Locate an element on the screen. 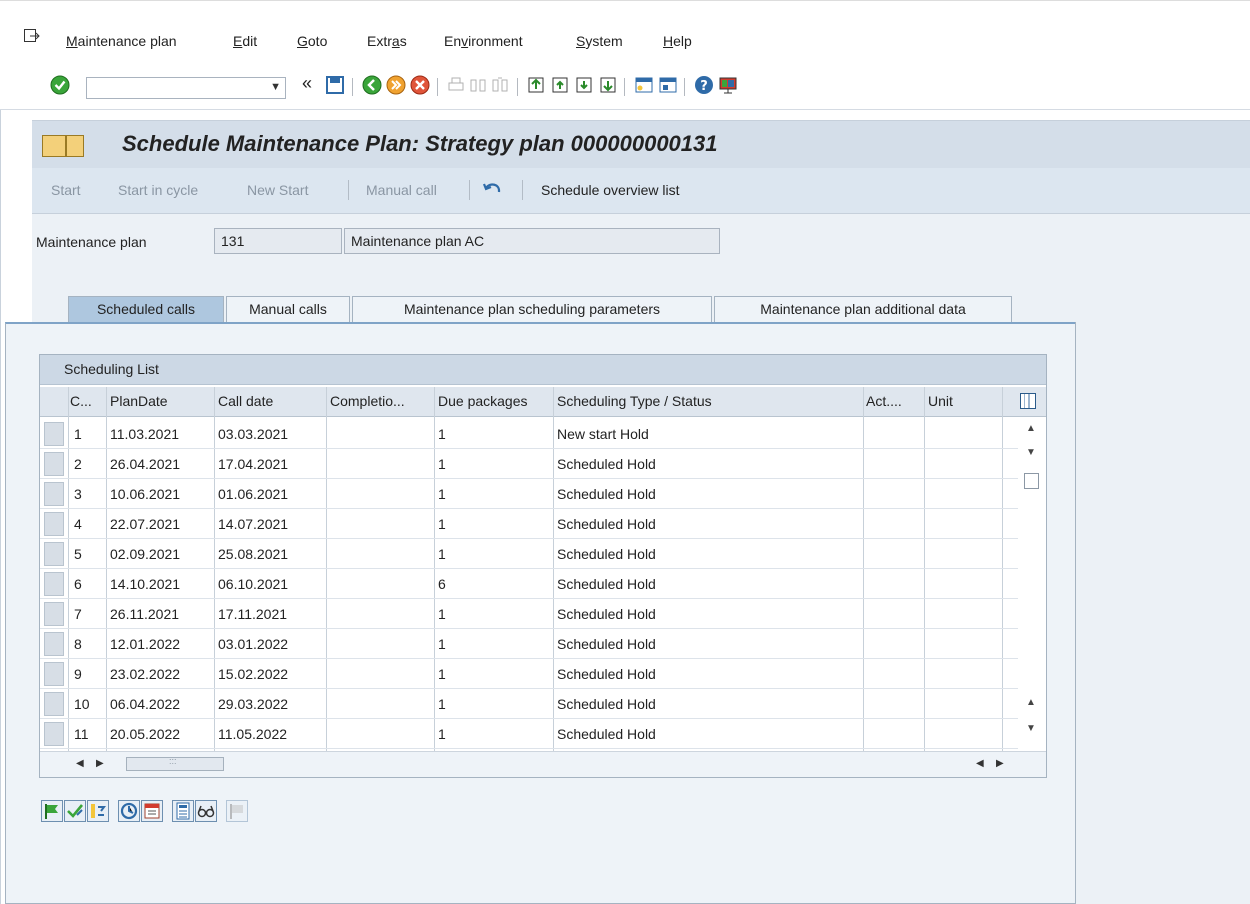  menu-environment: Environment is located at coordinates (483, 41).